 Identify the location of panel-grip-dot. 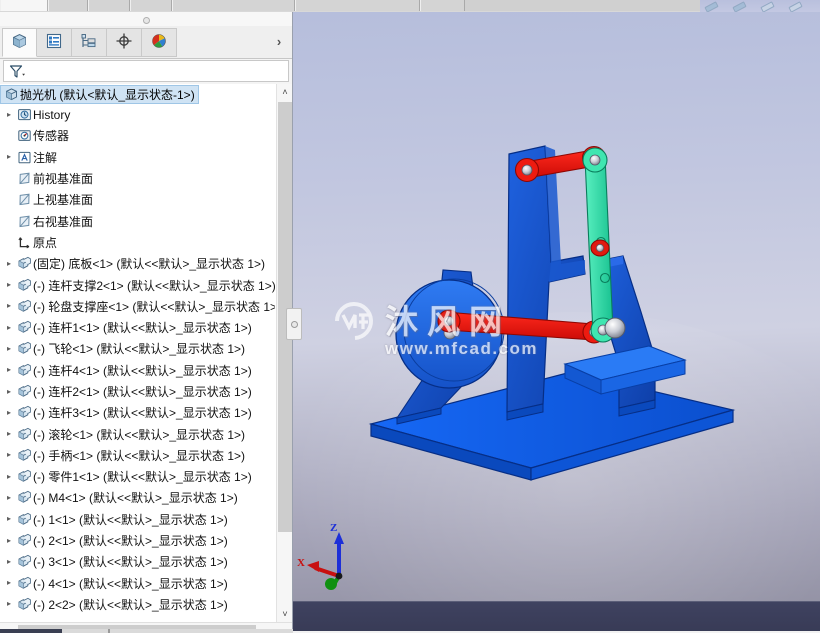
(146, 20).